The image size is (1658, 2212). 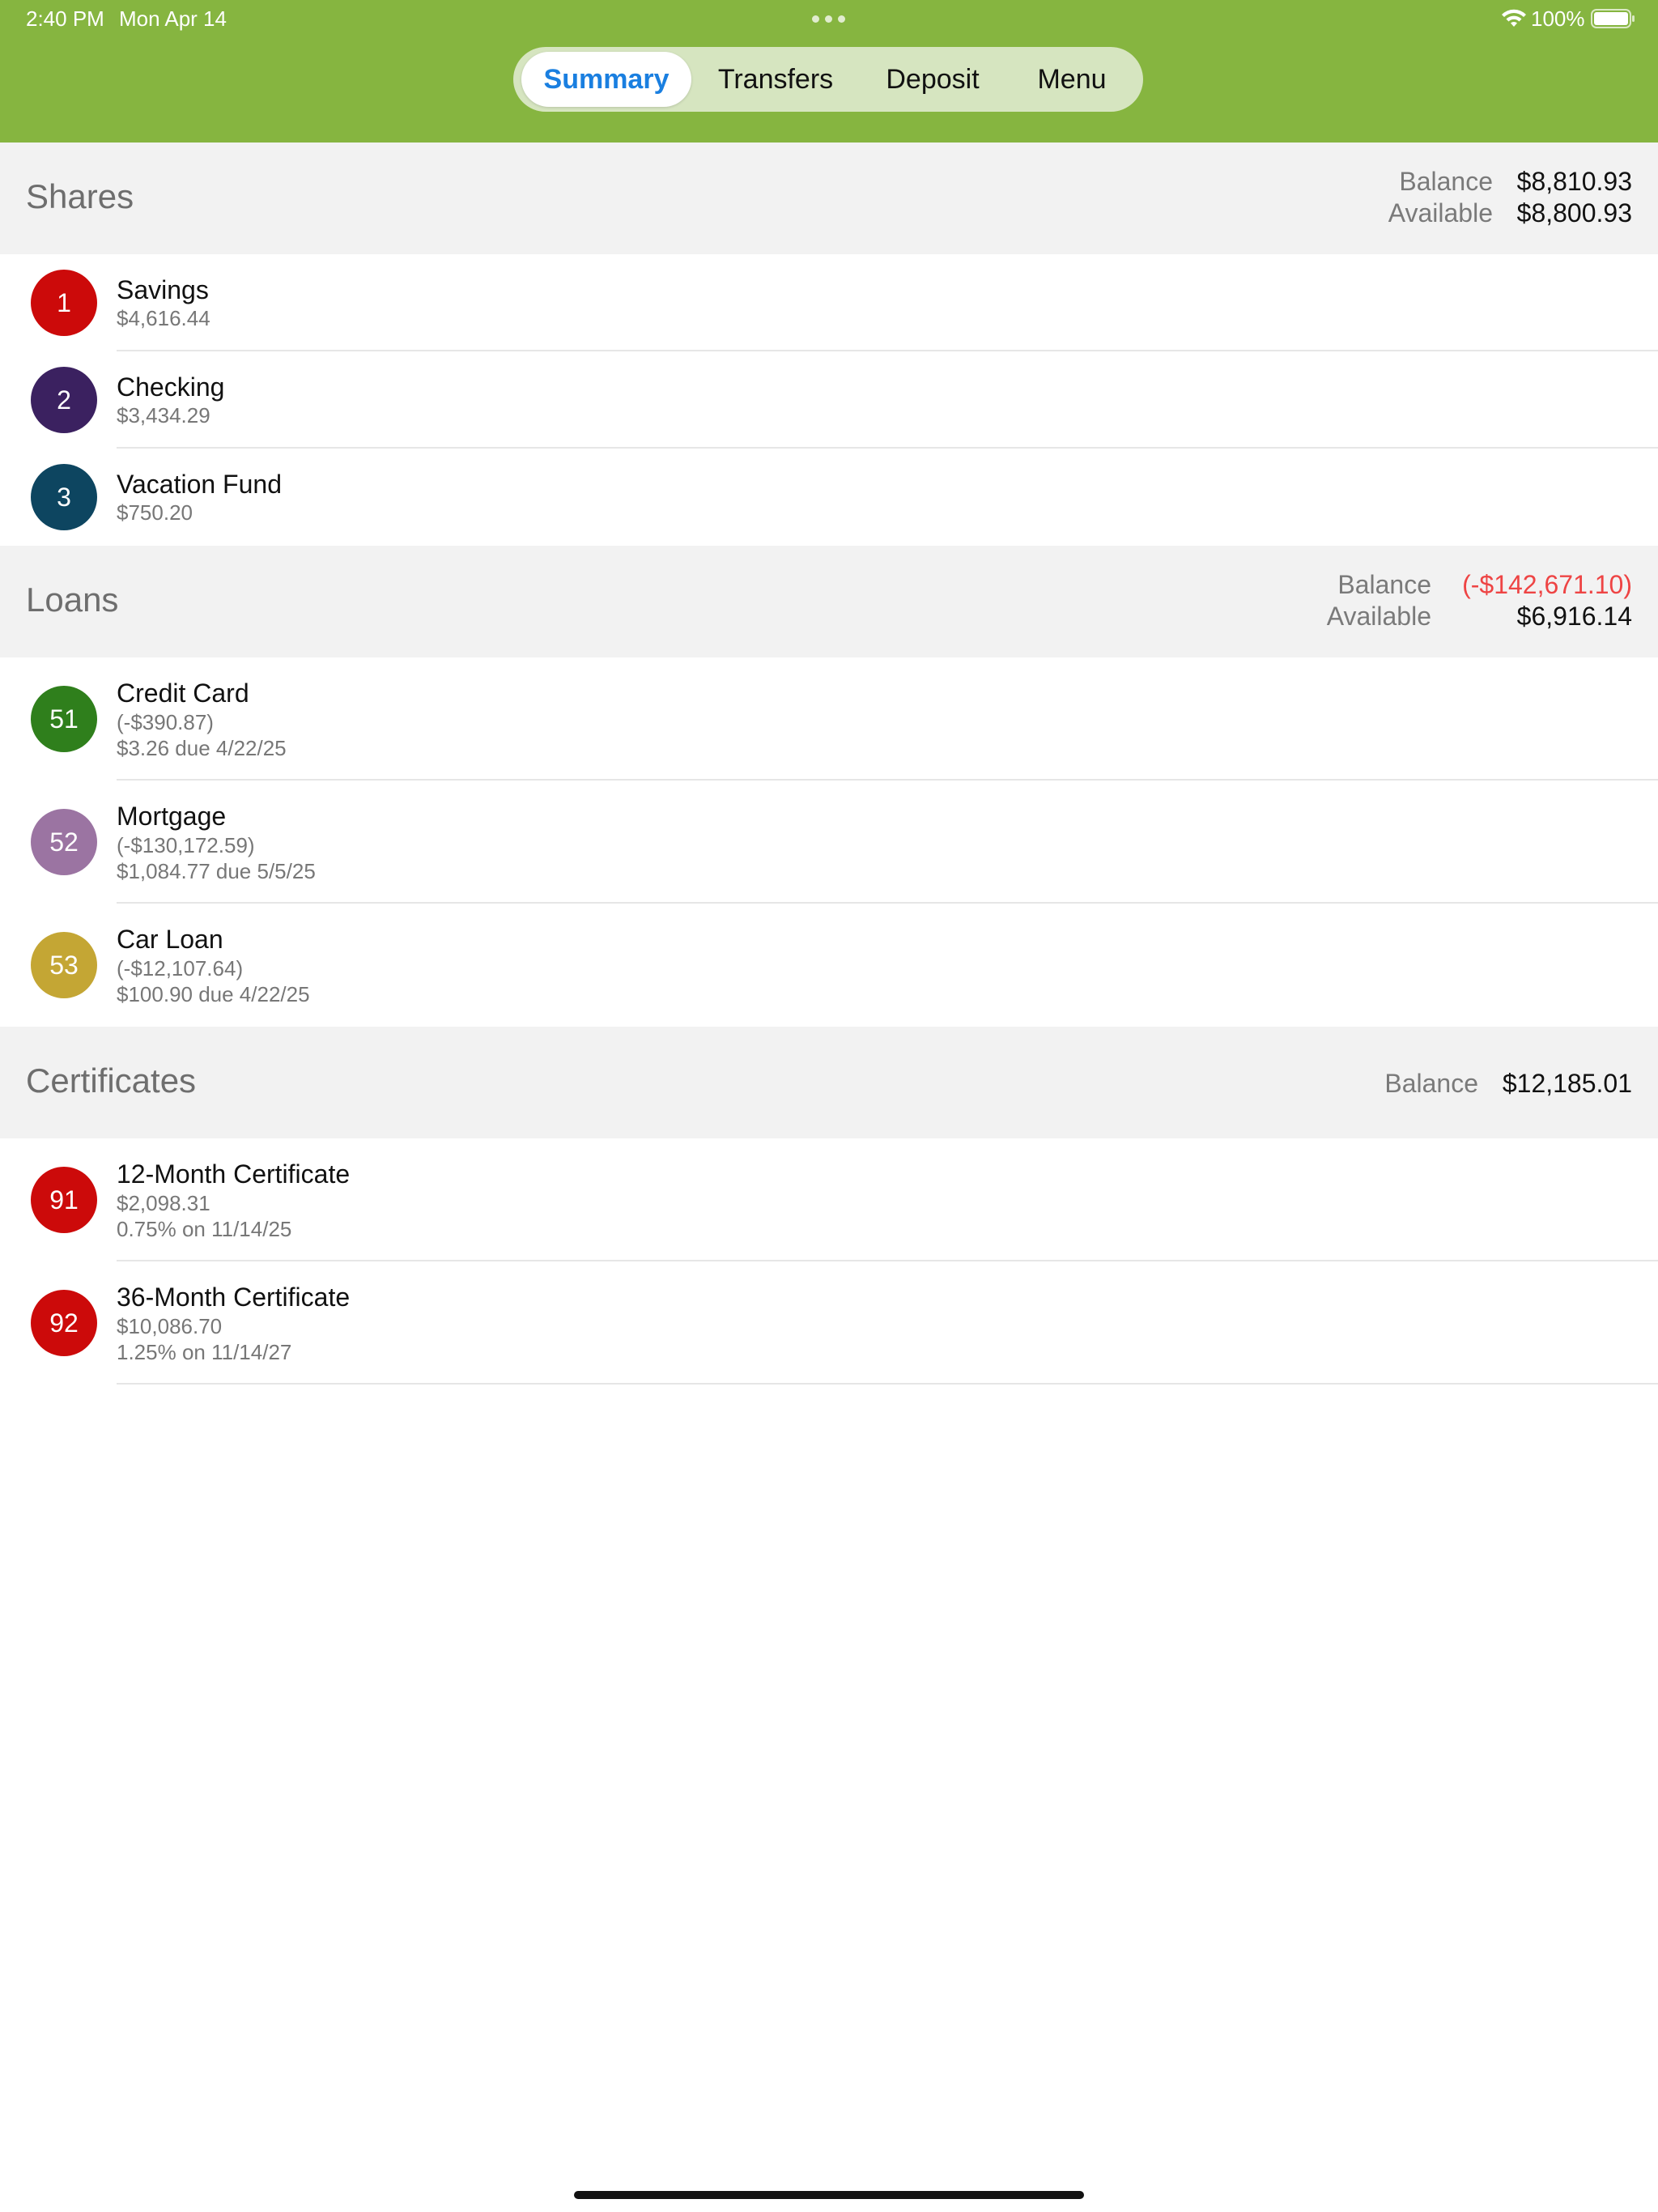 I want to click on tab-summary: Summary, so click(x=606, y=79).